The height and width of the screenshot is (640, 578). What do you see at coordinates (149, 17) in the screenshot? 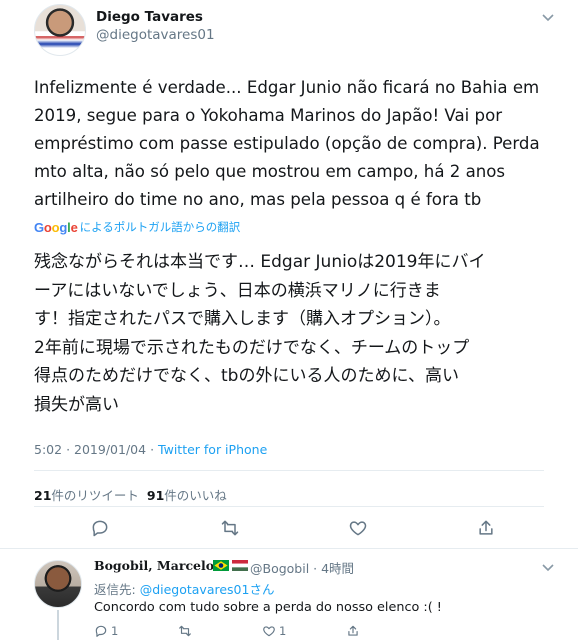
I see `display-name: Diego Tavares` at bounding box center [149, 17].